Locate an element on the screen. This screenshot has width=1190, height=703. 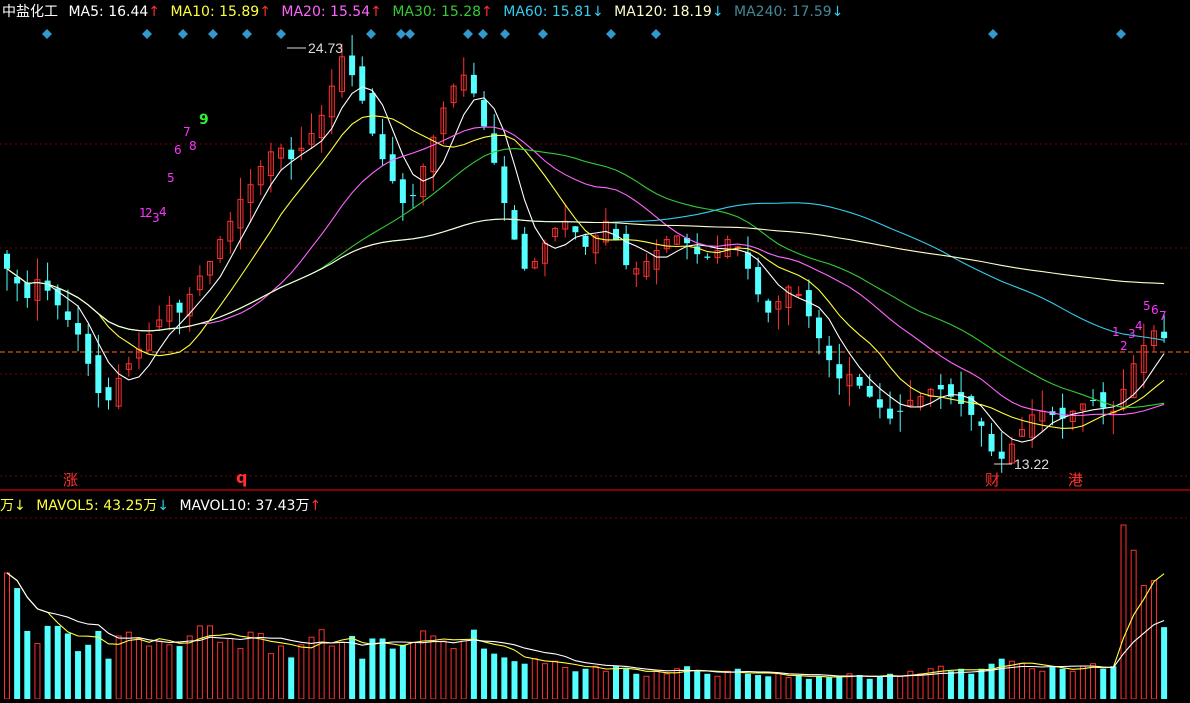
ma10-item: MA10: 15.89↑ is located at coordinates (220, 12).